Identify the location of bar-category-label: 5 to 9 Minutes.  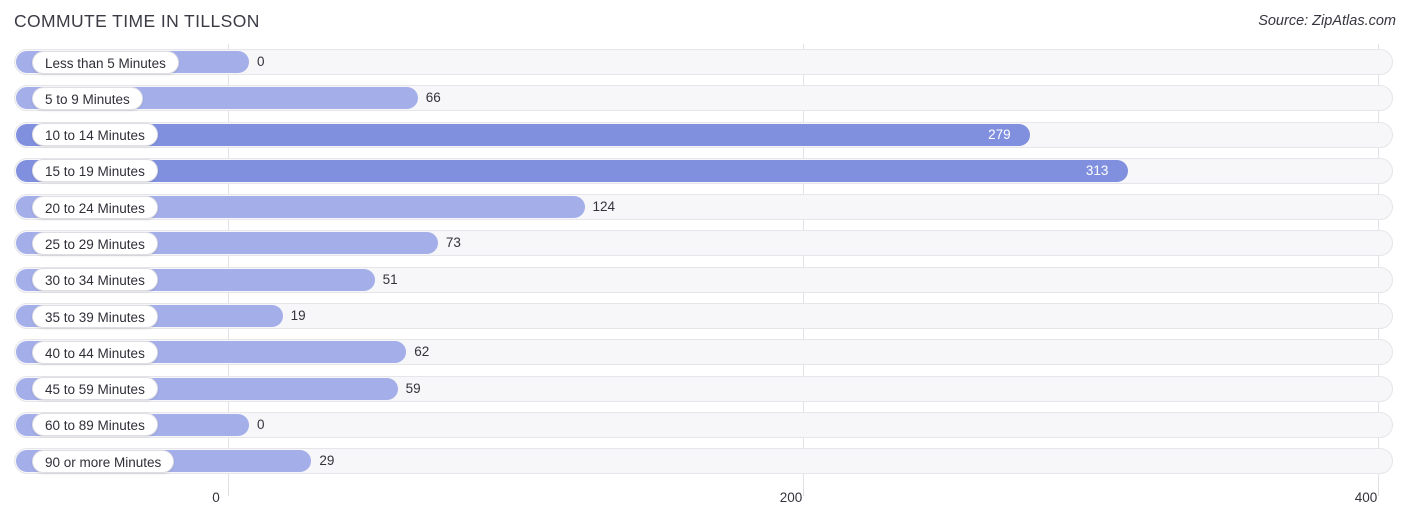
(87, 98).